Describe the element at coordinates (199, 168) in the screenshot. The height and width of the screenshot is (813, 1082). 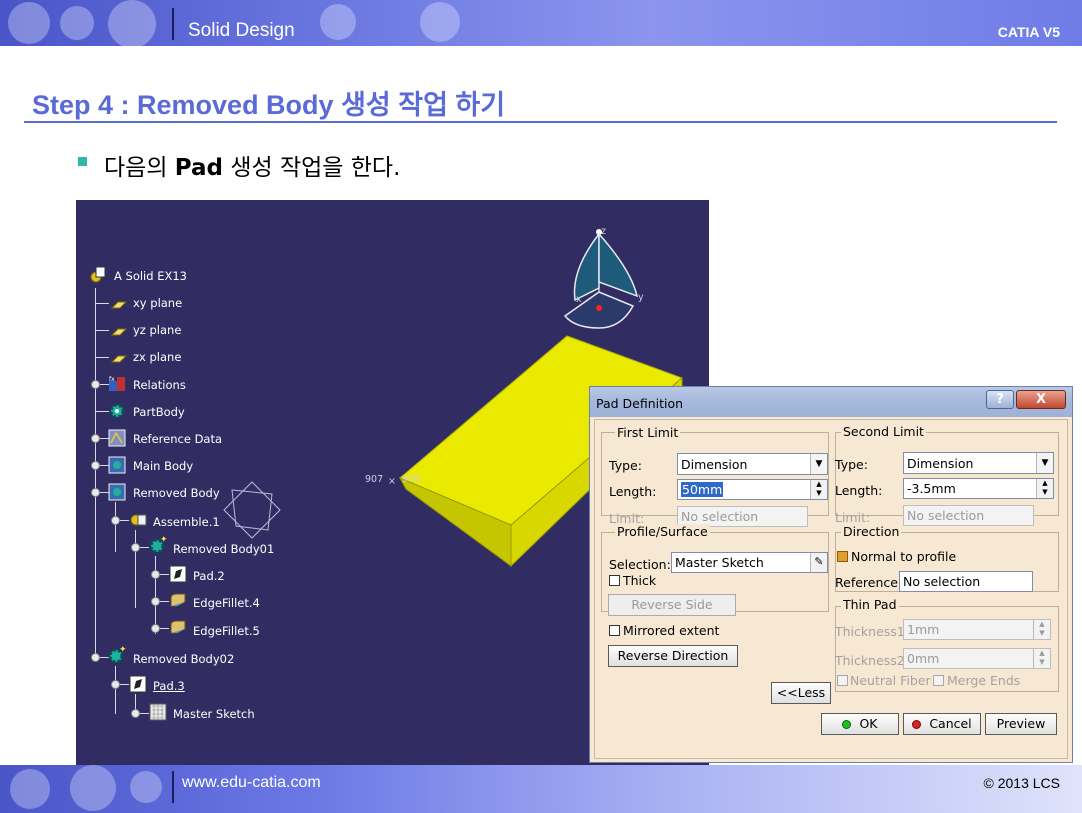
I see `bullet-text-bold: Pad` at that location.